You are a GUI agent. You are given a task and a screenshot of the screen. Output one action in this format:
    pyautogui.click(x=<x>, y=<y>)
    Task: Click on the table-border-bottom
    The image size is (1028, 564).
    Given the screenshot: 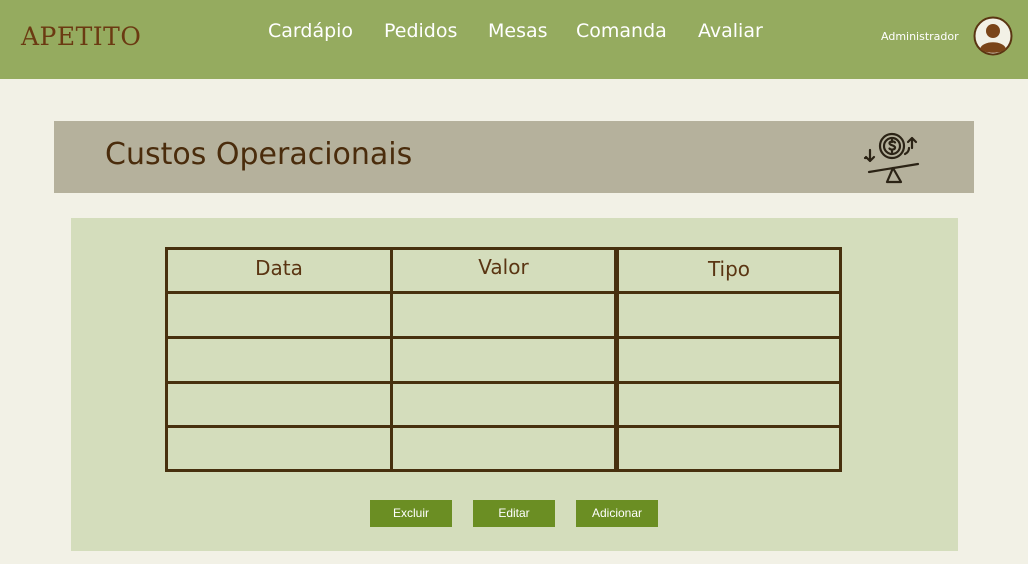 What is the action you would take?
    pyautogui.click(x=503, y=470)
    